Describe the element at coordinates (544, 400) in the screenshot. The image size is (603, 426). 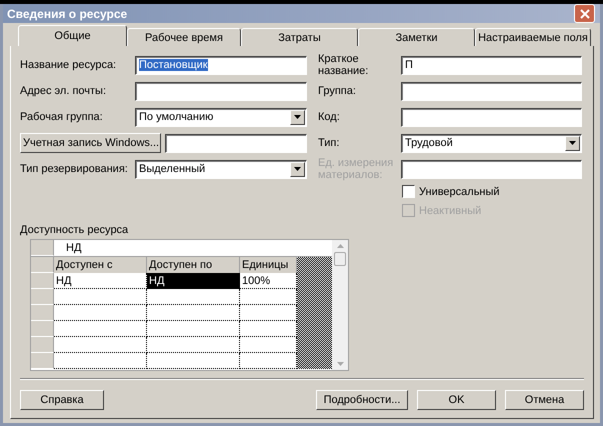
I see `dialog-button: Отмена` at that location.